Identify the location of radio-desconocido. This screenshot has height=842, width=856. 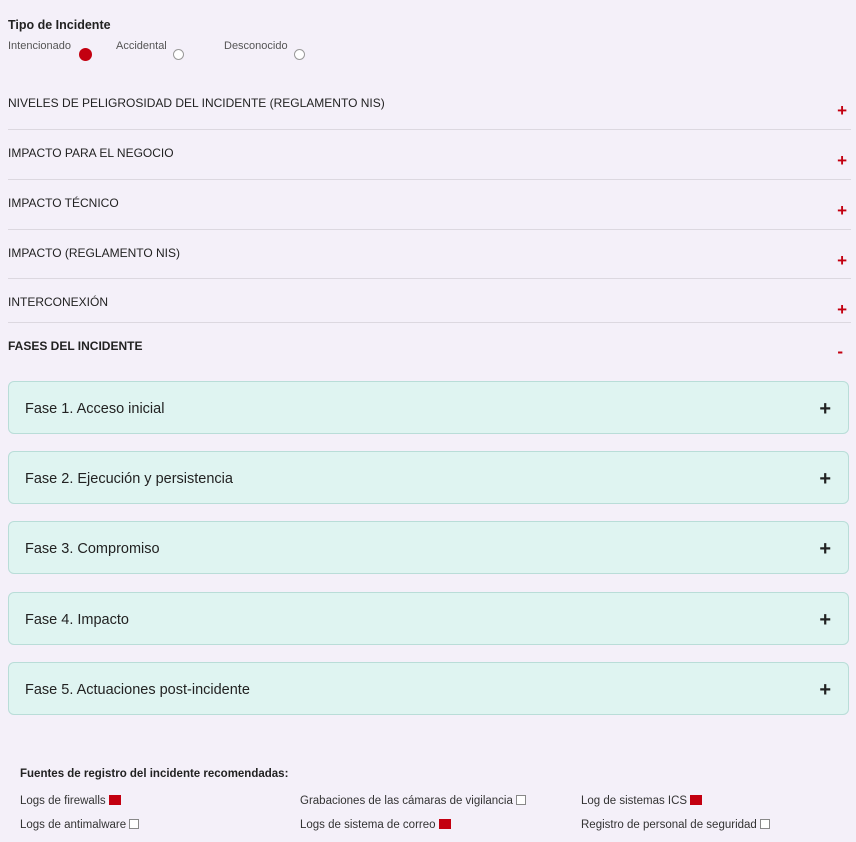
(299, 54).